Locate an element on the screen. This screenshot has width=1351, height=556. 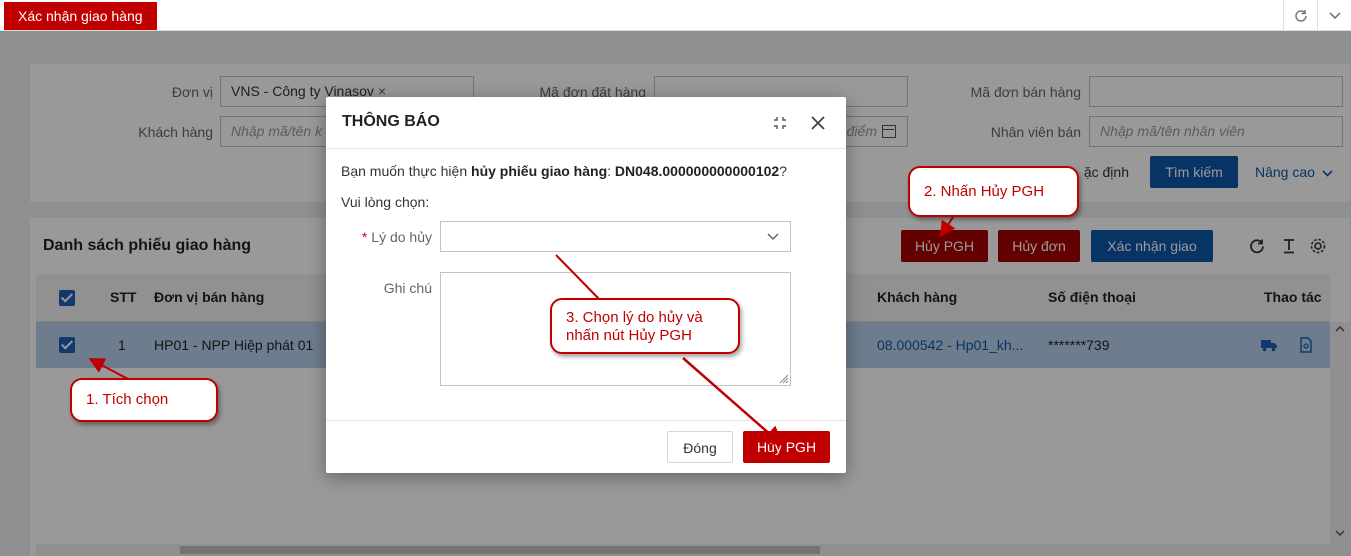
callout-step-1: 1. Tích chọn is located at coordinates (144, 400).